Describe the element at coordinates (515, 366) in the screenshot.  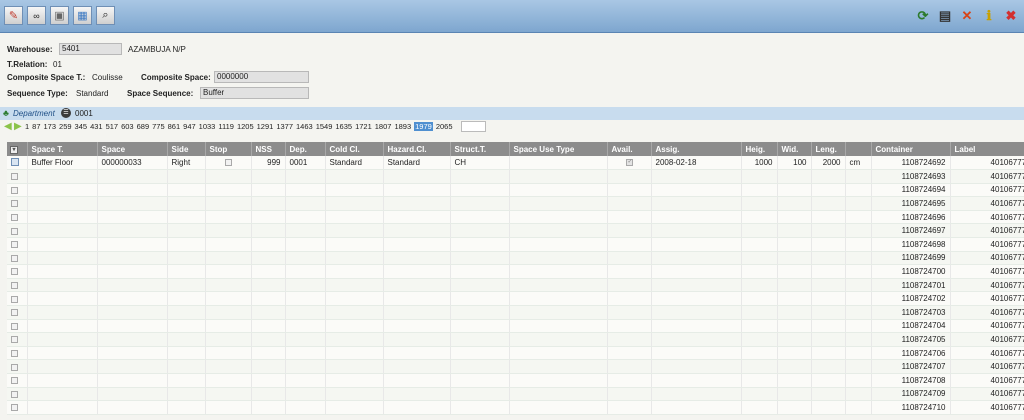
I see `table-row: 110872470740106777378` at that location.